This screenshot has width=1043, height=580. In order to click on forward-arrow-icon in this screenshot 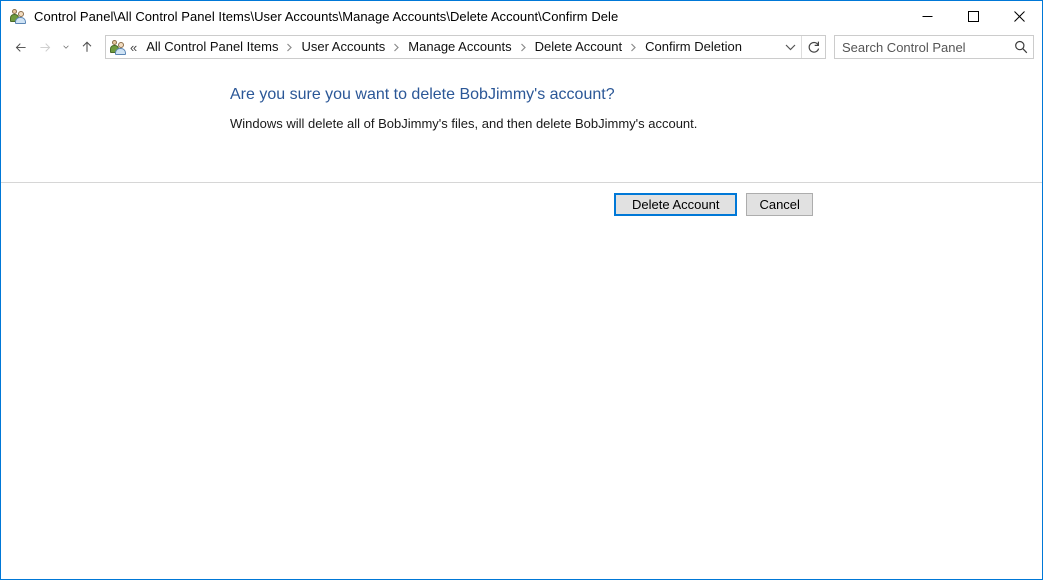, I will do `click(45, 47)`.